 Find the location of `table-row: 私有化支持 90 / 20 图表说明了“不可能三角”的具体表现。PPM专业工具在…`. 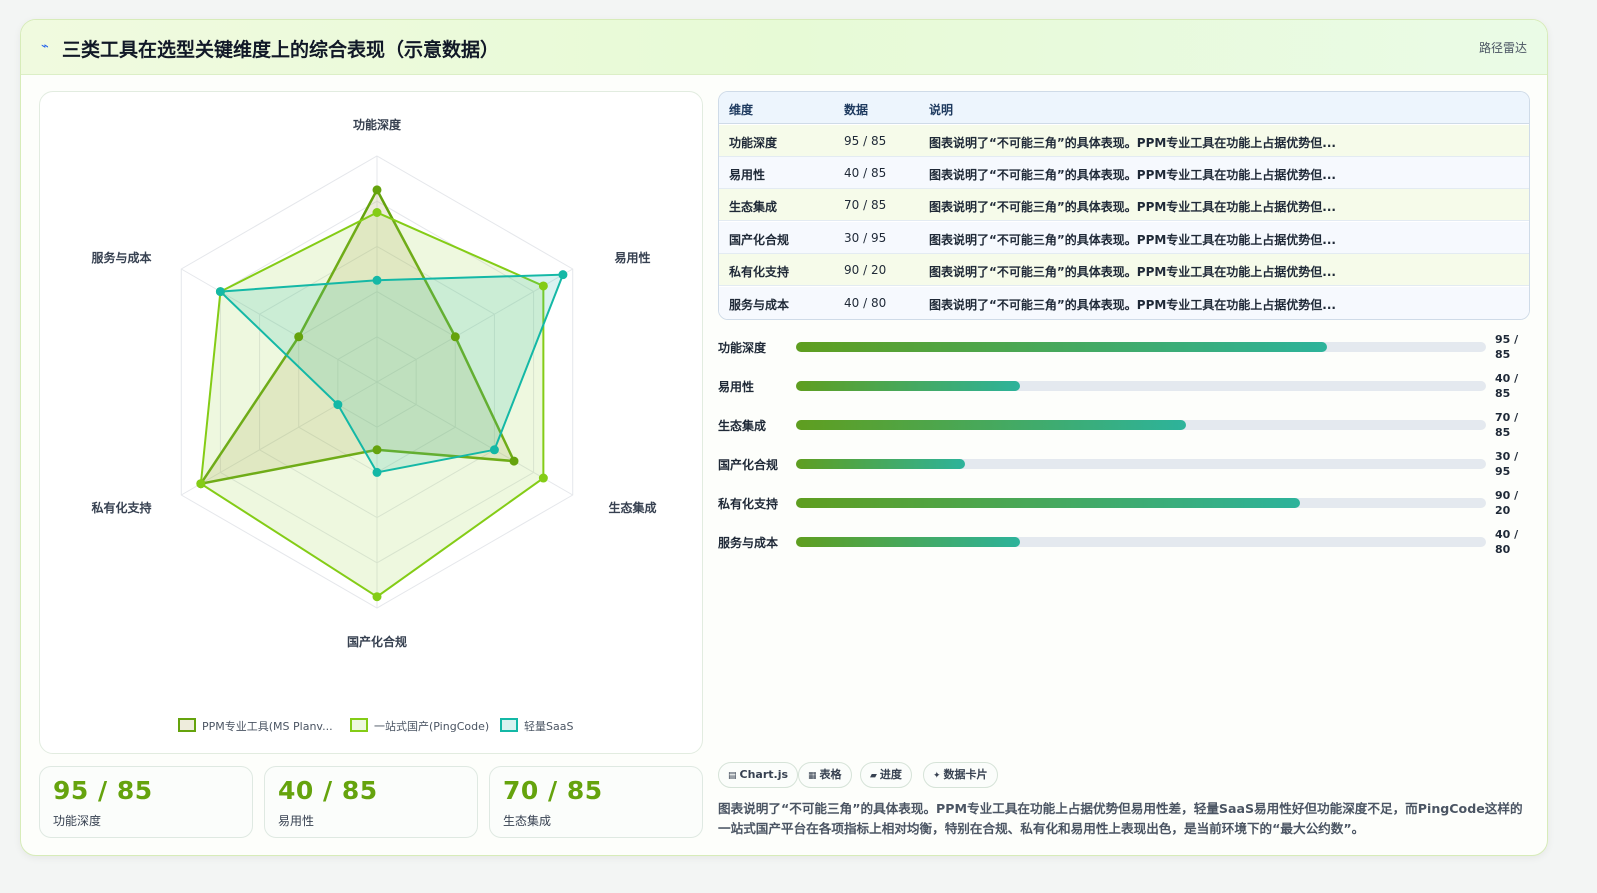

table-row: 私有化支持 90 / 20 图表说明了“不可能三角”的具体表现。PPM专业工具在… is located at coordinates (1124, 270).